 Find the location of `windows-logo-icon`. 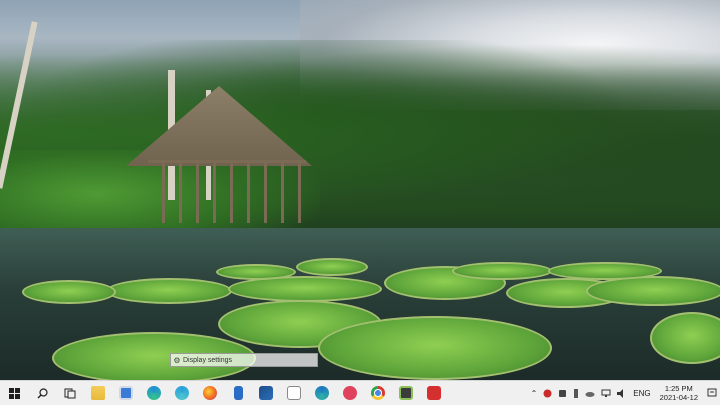

windows-logo-icon is located at coordinates (14, 393).